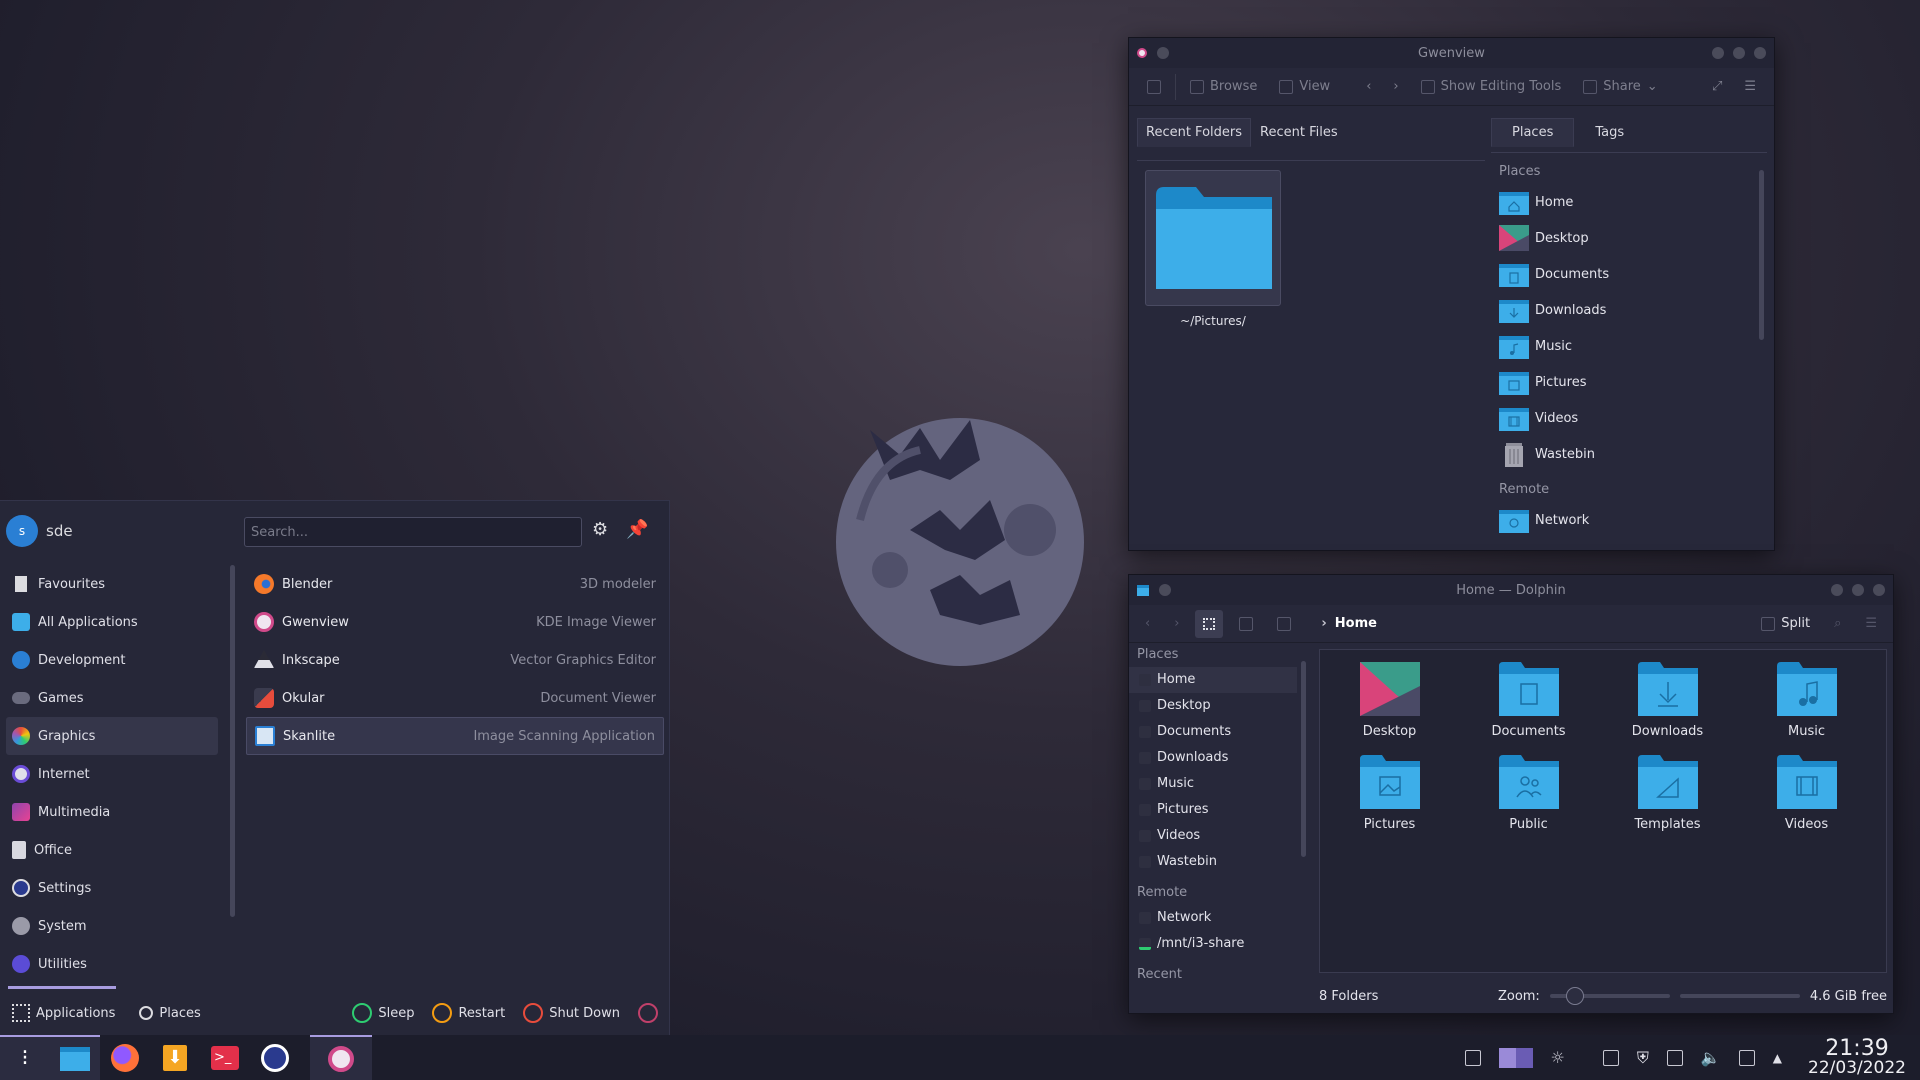  What do you see at coordinates (1718, 53) in the screenshot?
I see `minimize-button` at bounding box center [1718, 53].